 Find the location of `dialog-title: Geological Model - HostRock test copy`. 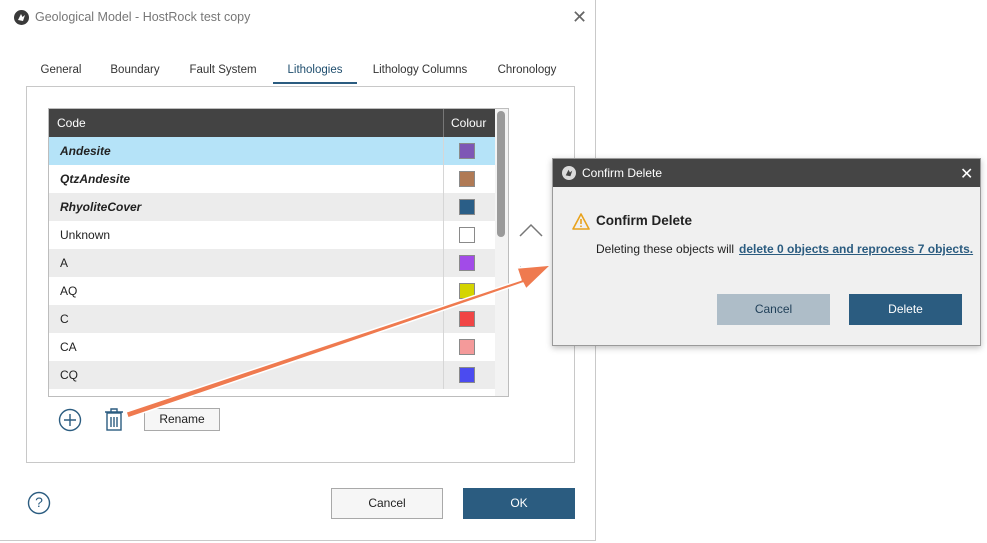

dialog-title: Geological Model - HostRock test copy is located at coordinates (143, 17).